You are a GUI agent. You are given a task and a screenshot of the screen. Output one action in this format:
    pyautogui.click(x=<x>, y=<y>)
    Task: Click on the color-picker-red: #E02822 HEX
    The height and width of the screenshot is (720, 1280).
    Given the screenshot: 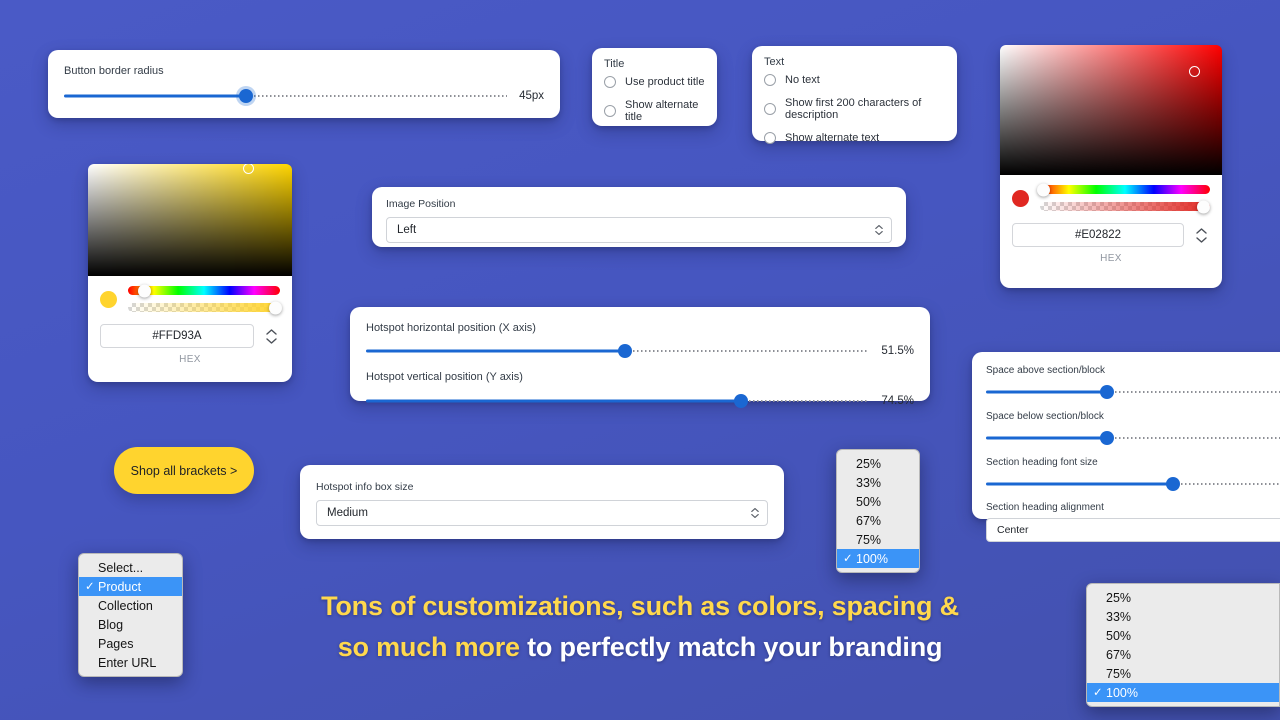 What is the action you would take?
    pyautogui.click(x=1111, y=166)
    